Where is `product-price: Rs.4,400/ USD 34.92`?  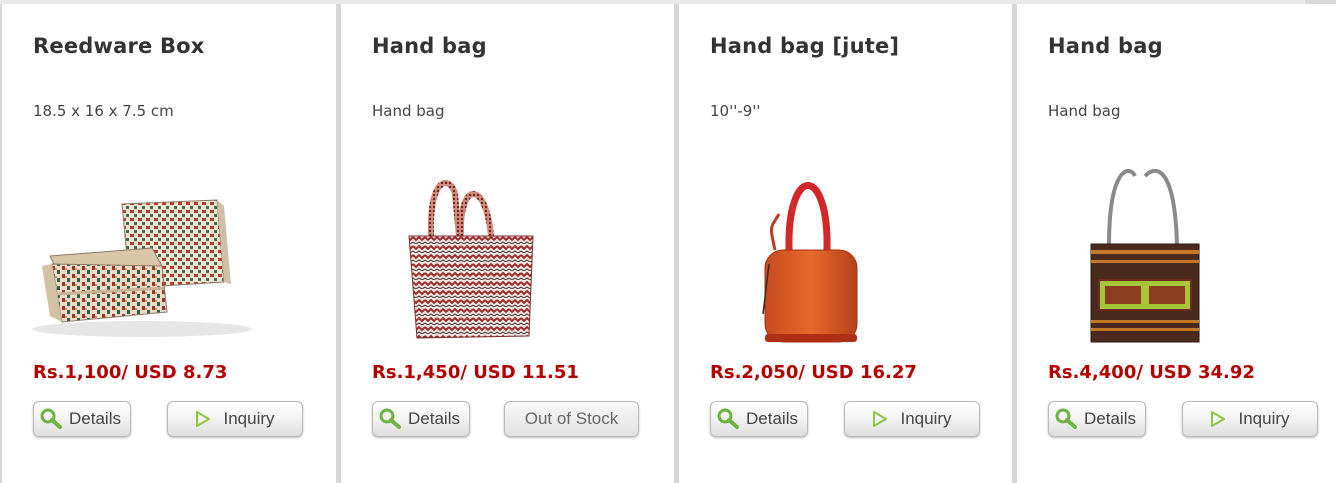 product-price: Rs.4,400/ USD 34.92 is located at coordinates (1151, 372).